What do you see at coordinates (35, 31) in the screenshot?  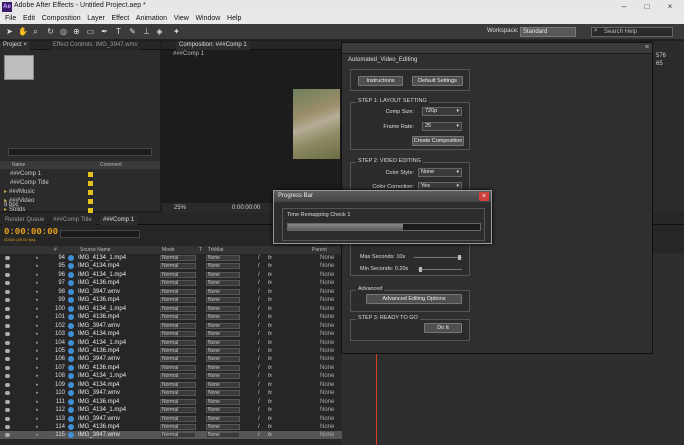 I see `zoom-tool-icon: ⌕` at bounding box center [35, 31].